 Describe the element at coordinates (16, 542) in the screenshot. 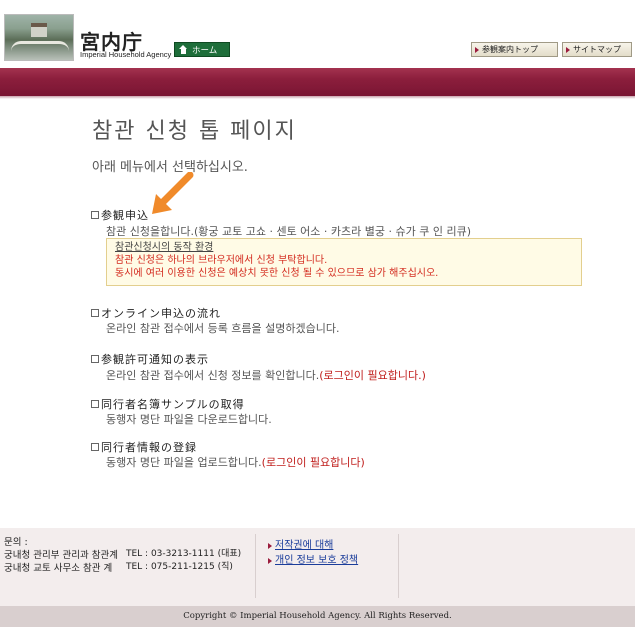

I see `contact-label: 문의 :` at that location.